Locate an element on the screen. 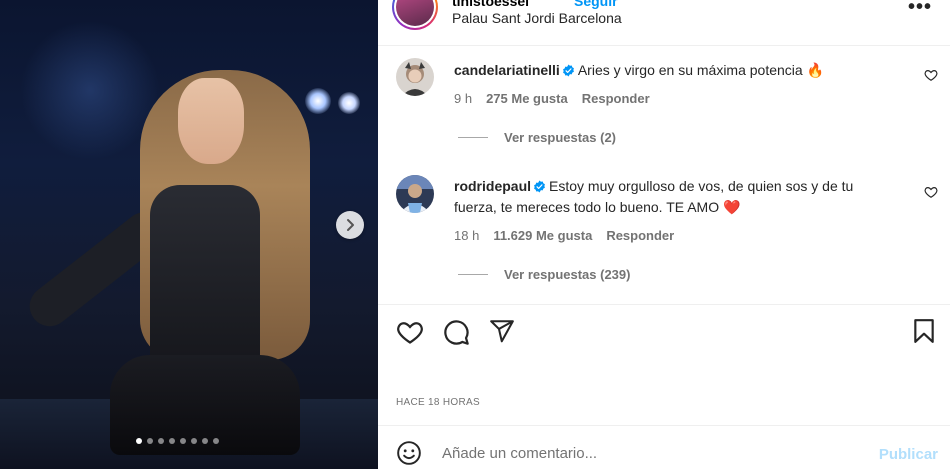 This screenshot has height=469, width=950. author-username: tinistoessel is located at coordinates (490, 4).